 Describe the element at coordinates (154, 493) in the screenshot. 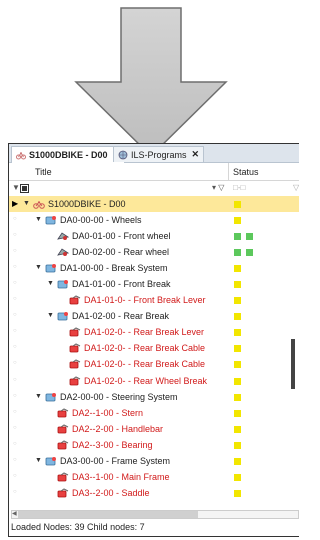

I see `tree-row: ○ DA3--2-00 - Saddle` at that location.